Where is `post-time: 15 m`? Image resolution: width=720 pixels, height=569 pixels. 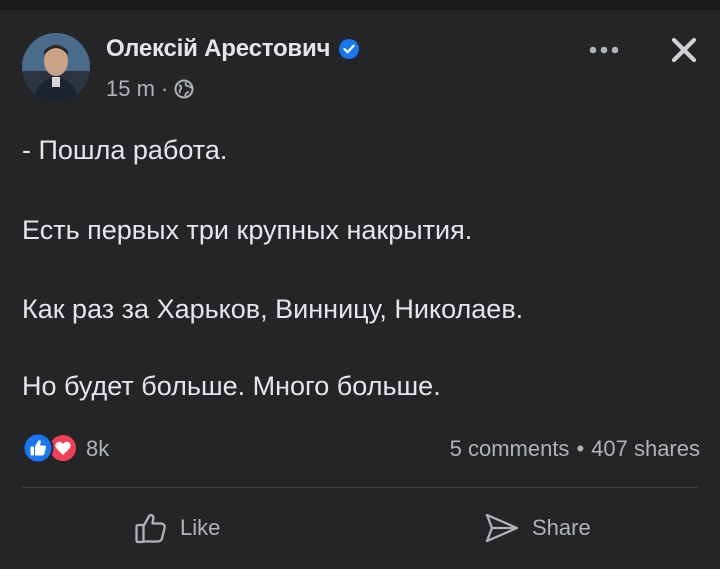 post-time: 15 m is located at coordinates (130, 89).